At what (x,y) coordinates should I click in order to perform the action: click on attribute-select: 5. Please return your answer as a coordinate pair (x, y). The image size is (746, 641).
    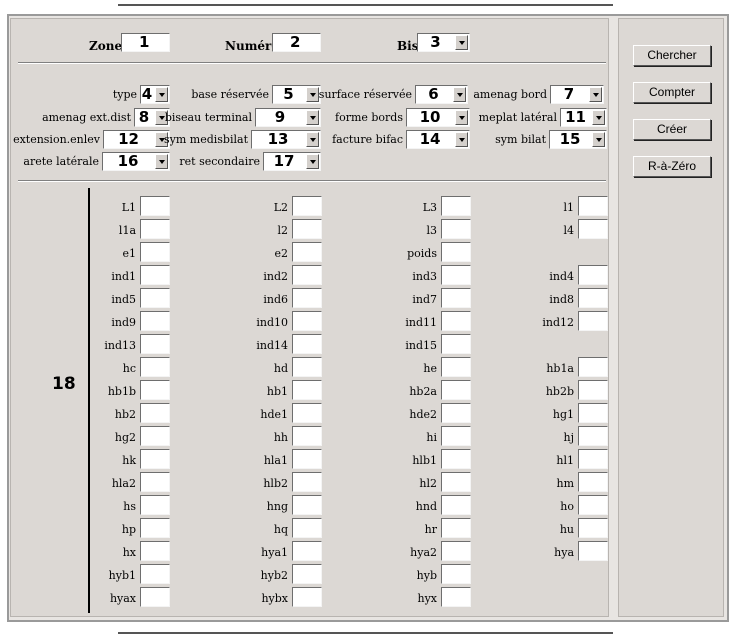
    Looking at the image, I should click on (296, 94).